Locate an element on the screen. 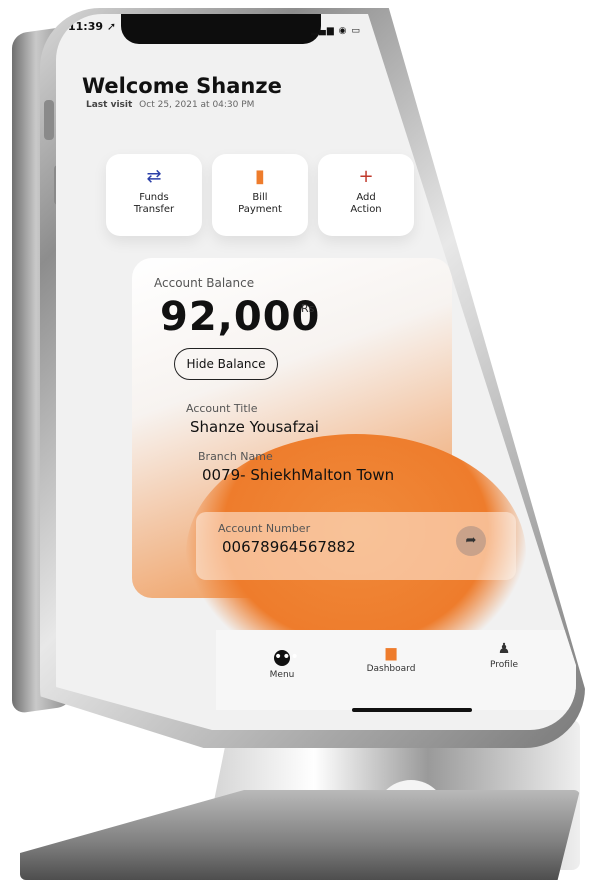 This screenshot has width=590, height=896. share-account-button: ➦ is located at coordinates (471, 541).